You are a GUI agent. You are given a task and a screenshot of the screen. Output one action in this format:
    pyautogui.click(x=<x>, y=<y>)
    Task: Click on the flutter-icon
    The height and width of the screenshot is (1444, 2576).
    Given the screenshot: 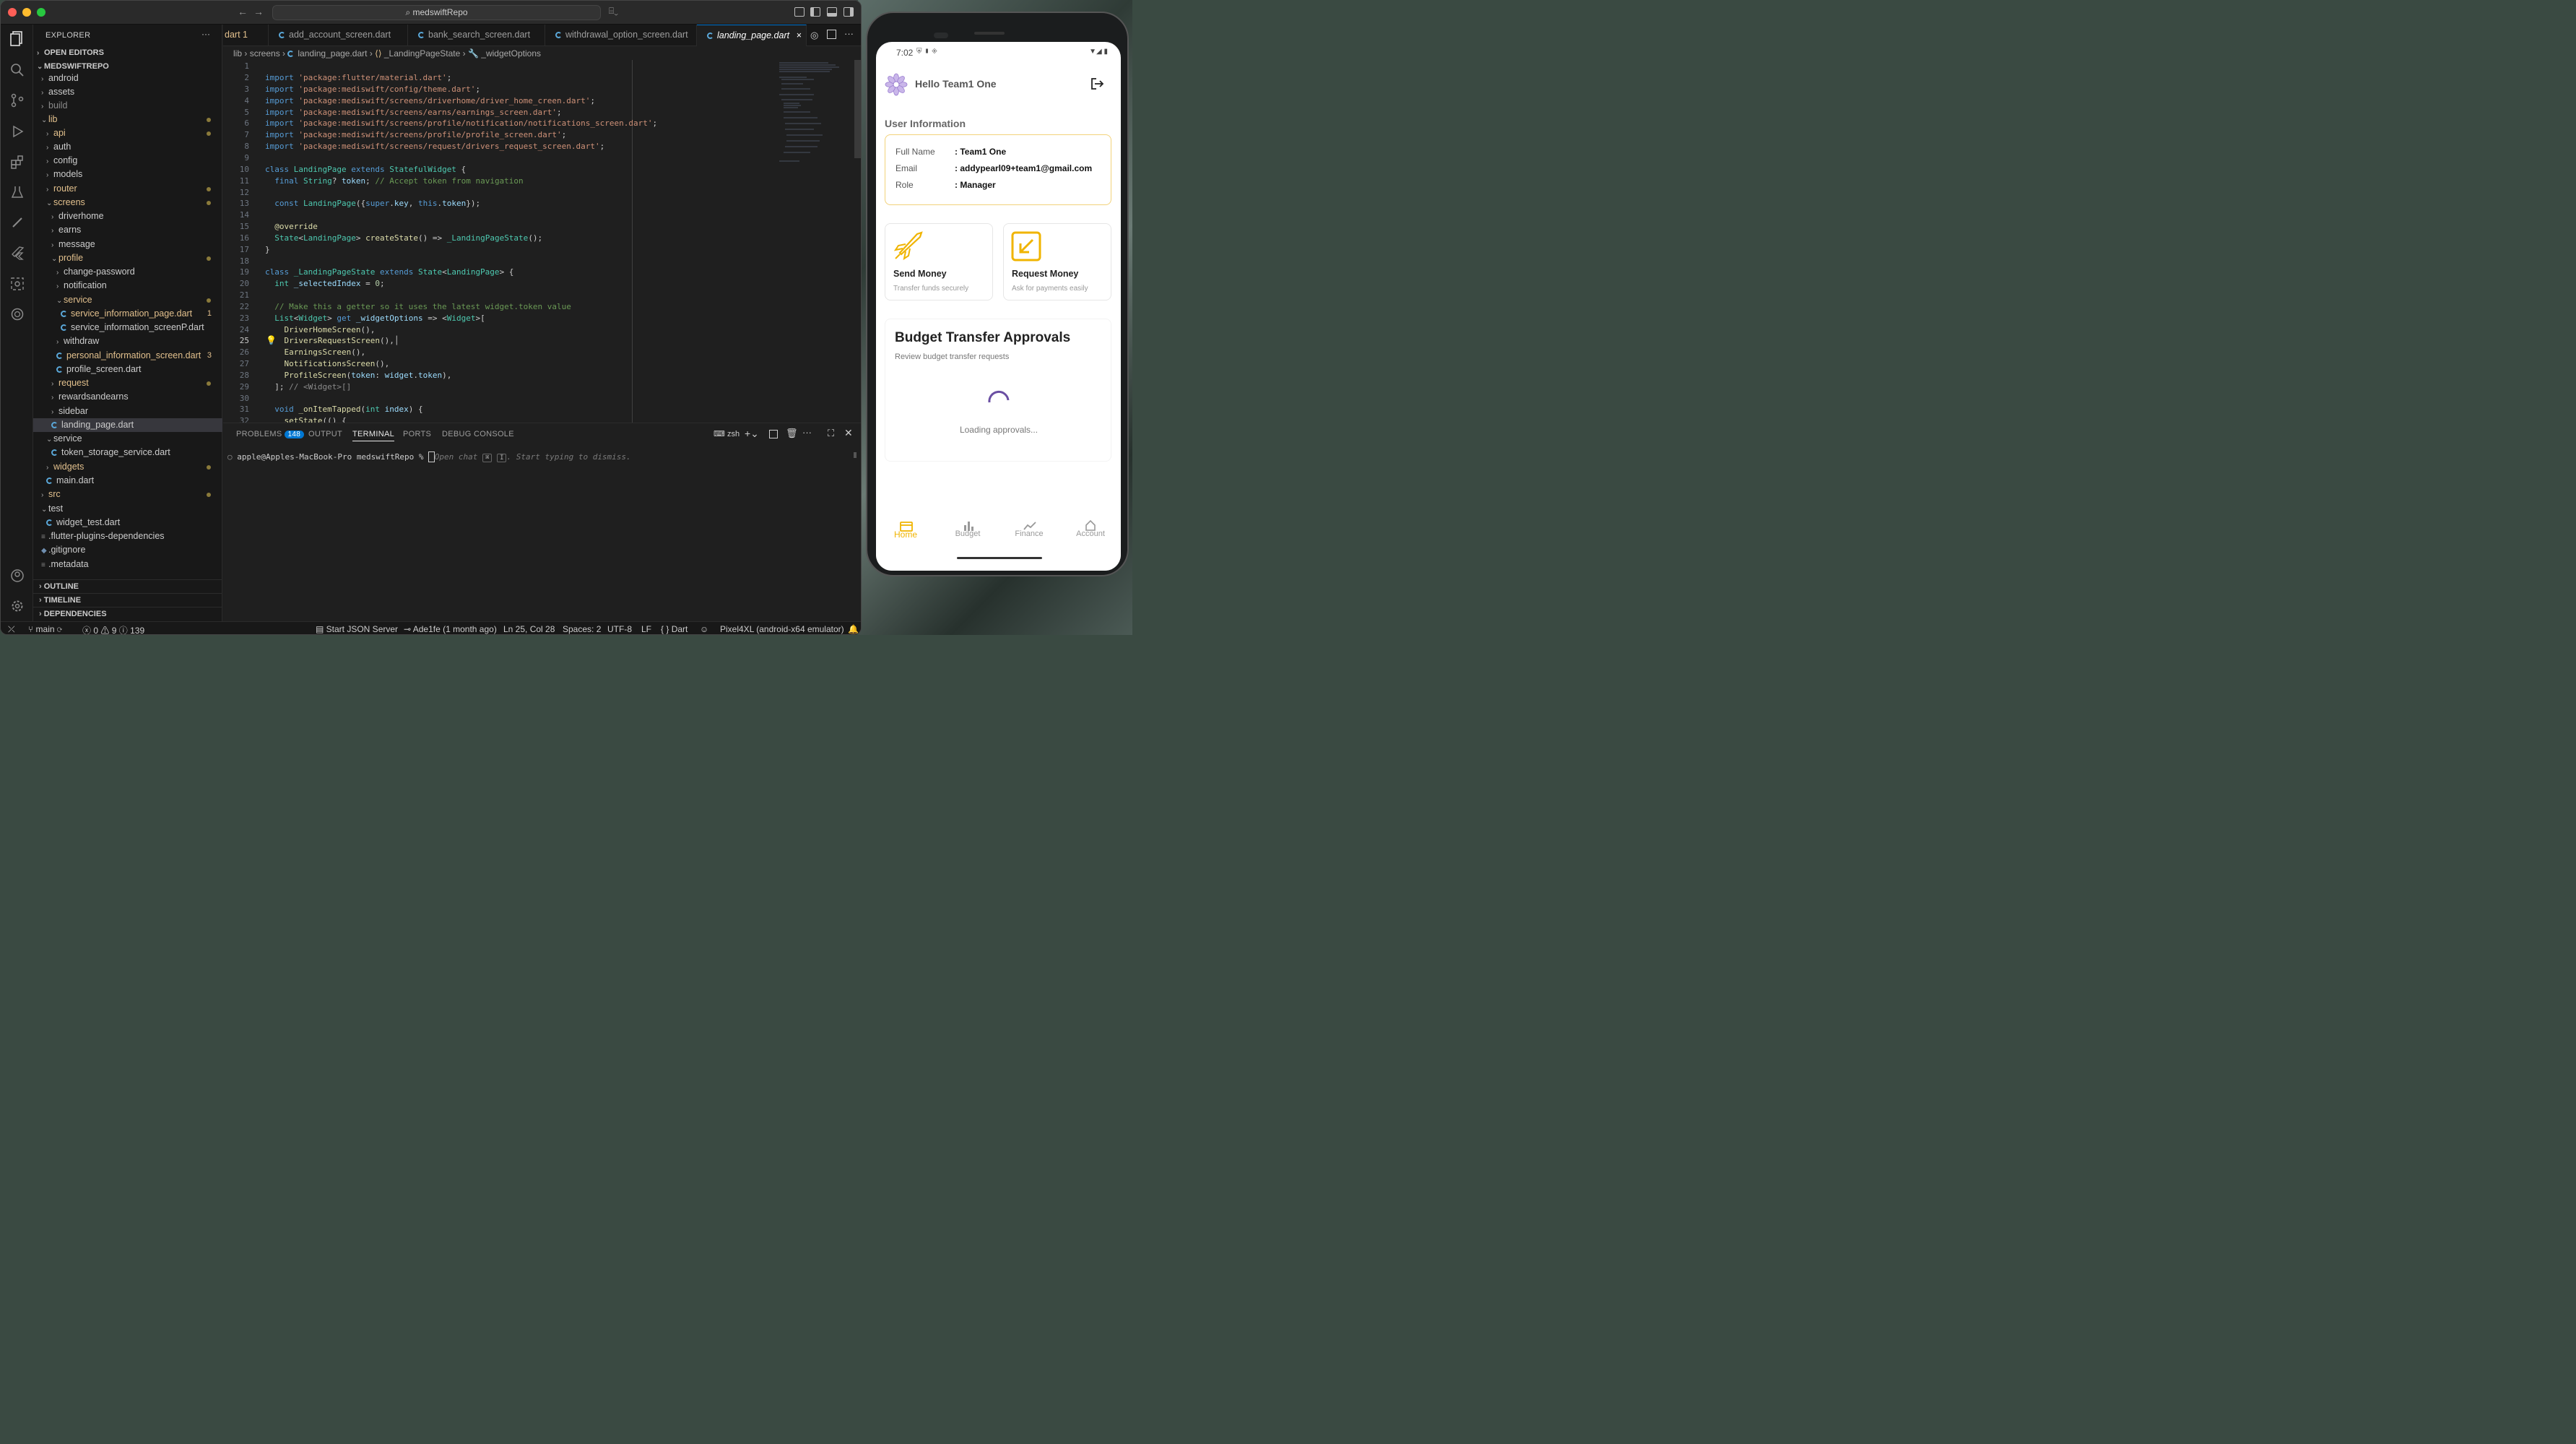 What is the action you would take?
    pyautogui.click(x=17, y=253)
    